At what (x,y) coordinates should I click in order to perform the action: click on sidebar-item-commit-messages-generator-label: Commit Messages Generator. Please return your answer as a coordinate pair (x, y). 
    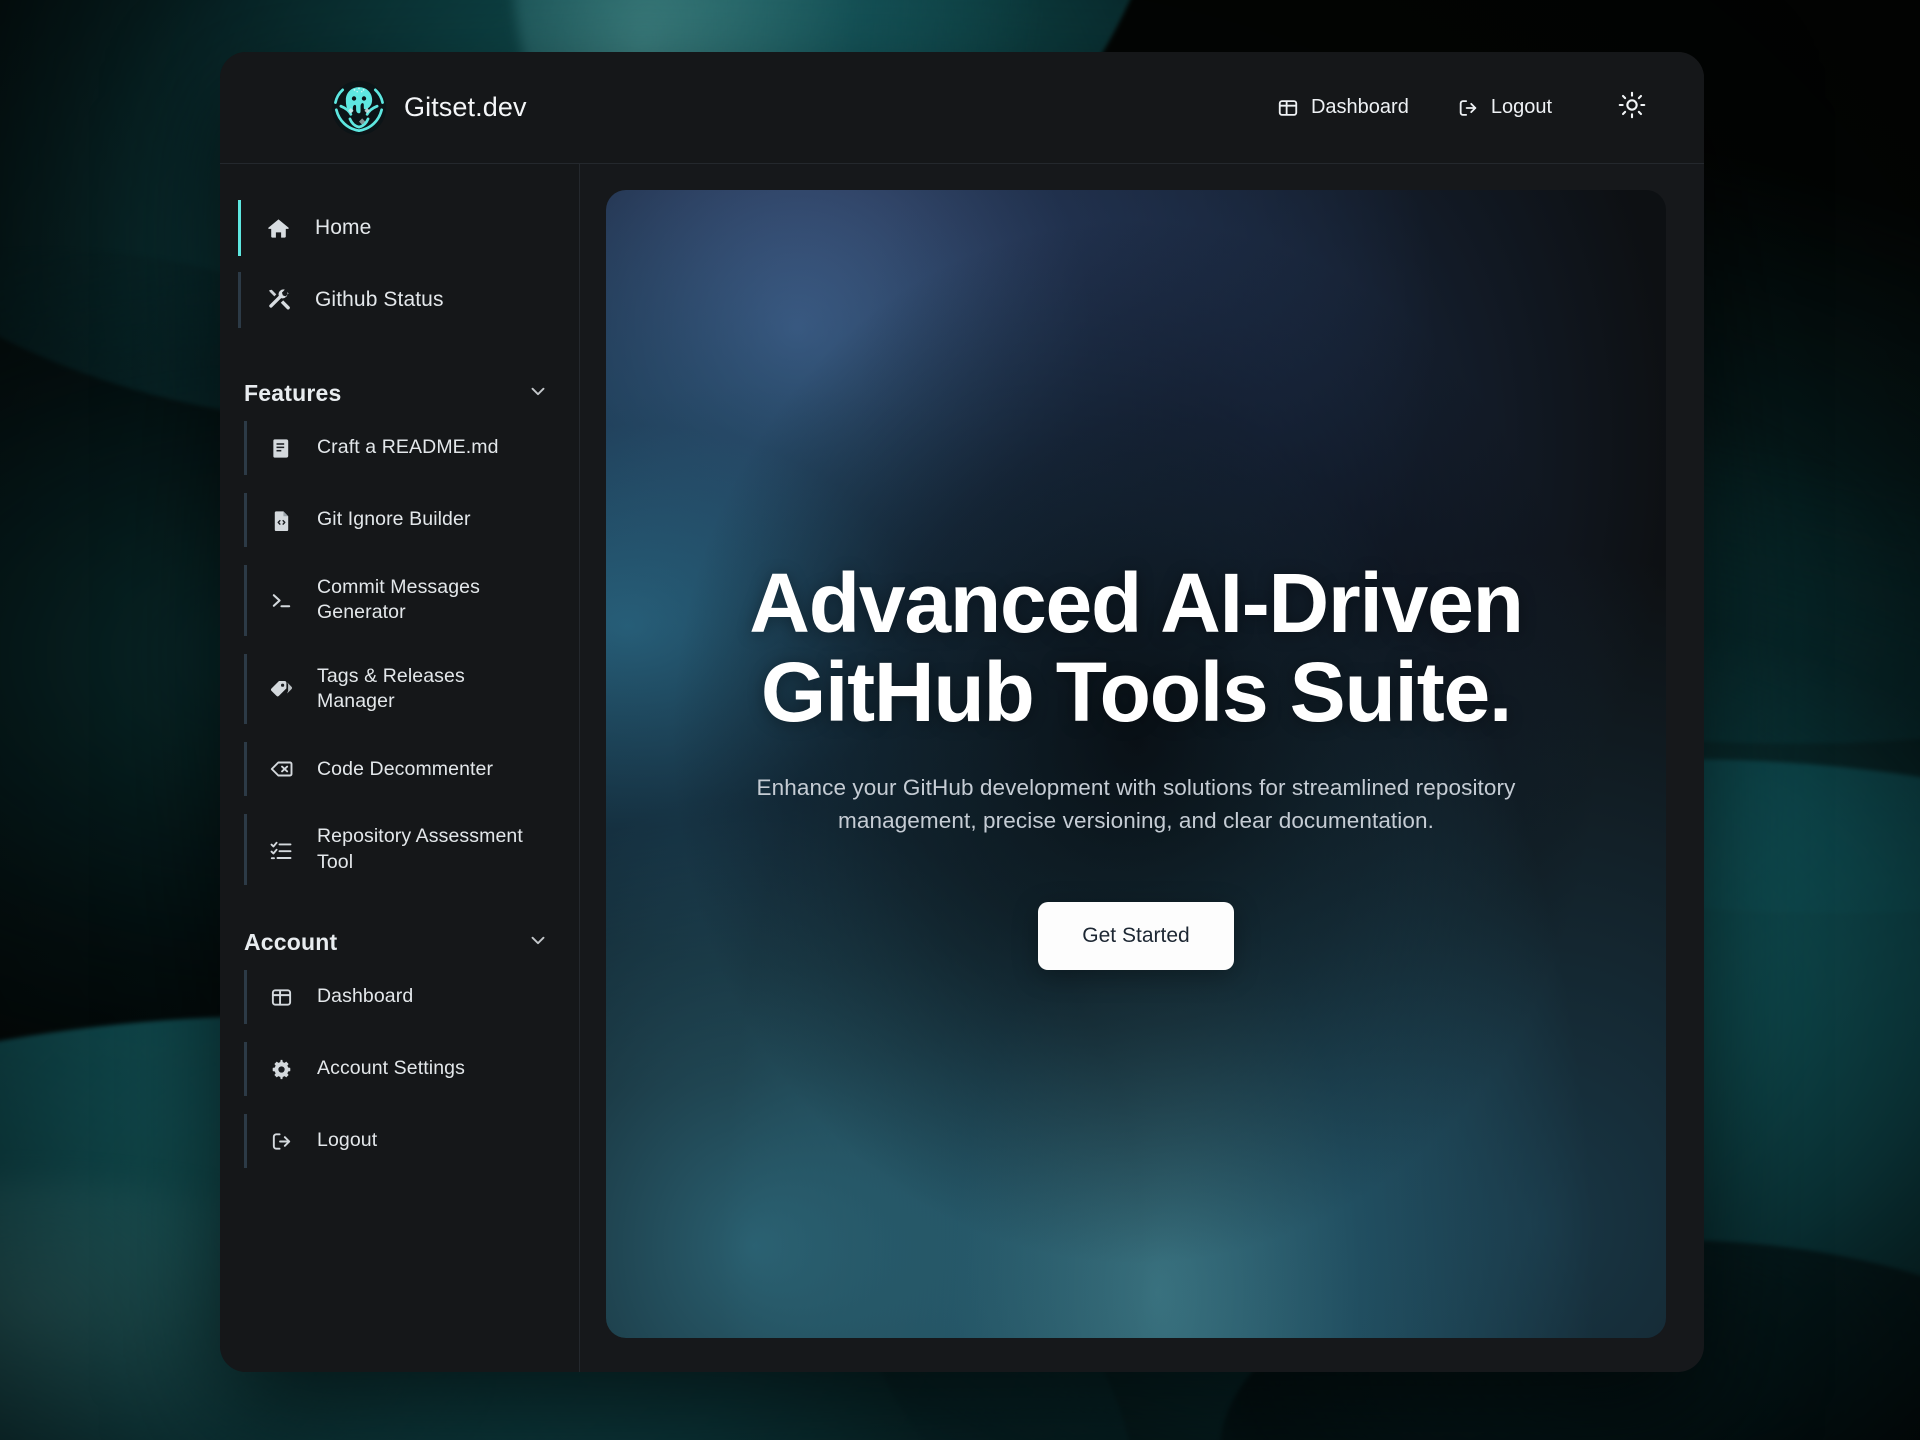
    Looking at the image, I should click on (398, 600).